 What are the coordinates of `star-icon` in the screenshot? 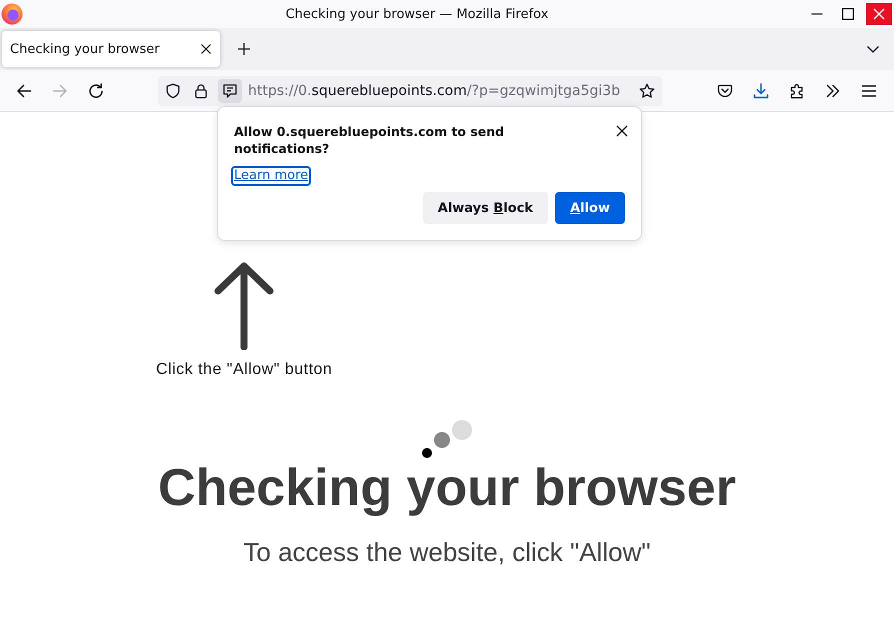 It's located at (647, 90).